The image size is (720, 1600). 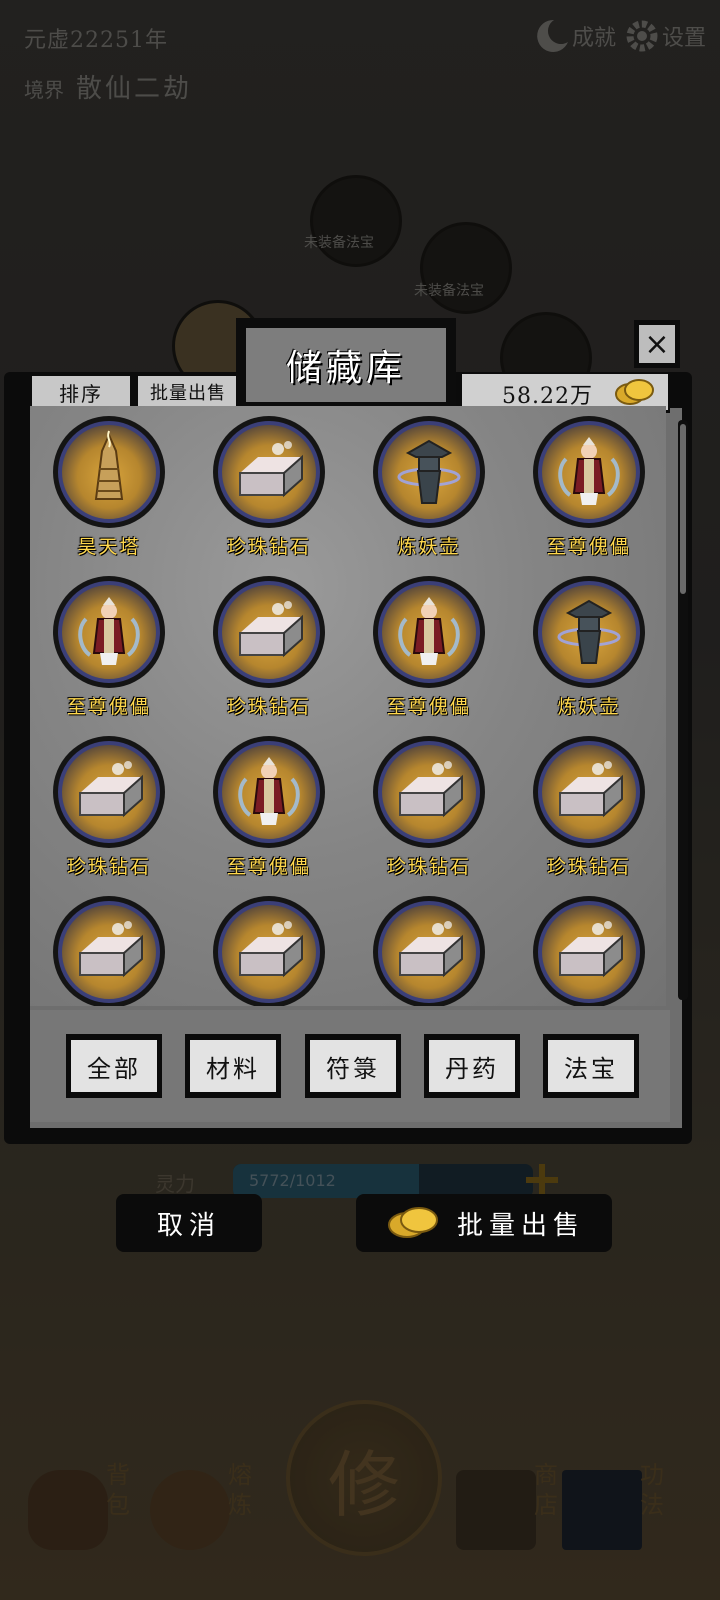 What do you see at coordinates (188, 392) in the screenshot?
I see `bulk-sell-toggle-button: 批量出售` at bounding box center [188, 392].